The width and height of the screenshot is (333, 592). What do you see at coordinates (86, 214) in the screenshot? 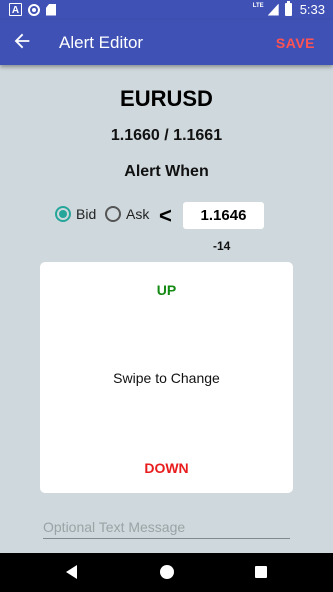
I see `bid-radio-label: Bid` at bounding box center [86, 214].